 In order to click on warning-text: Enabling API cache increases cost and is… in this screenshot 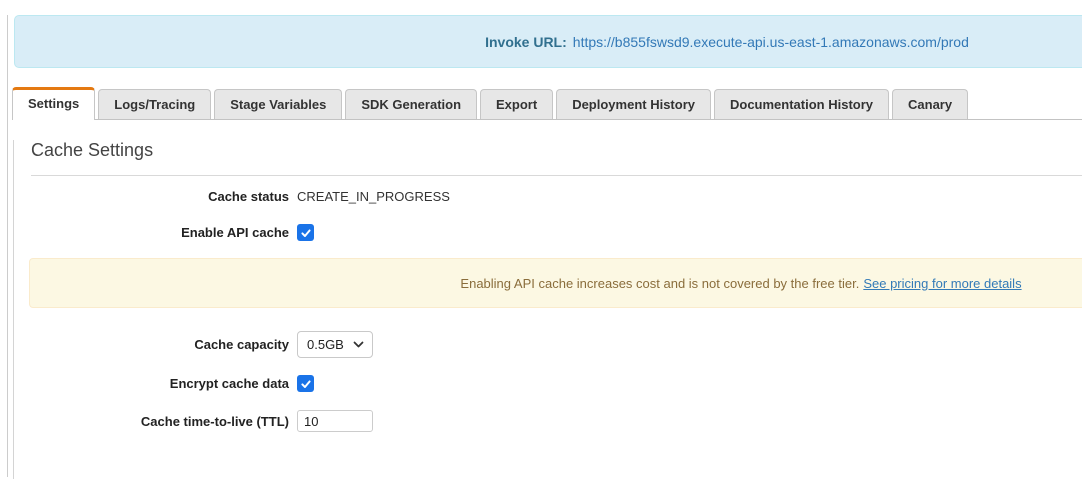, I will do `click(660, 283)`.